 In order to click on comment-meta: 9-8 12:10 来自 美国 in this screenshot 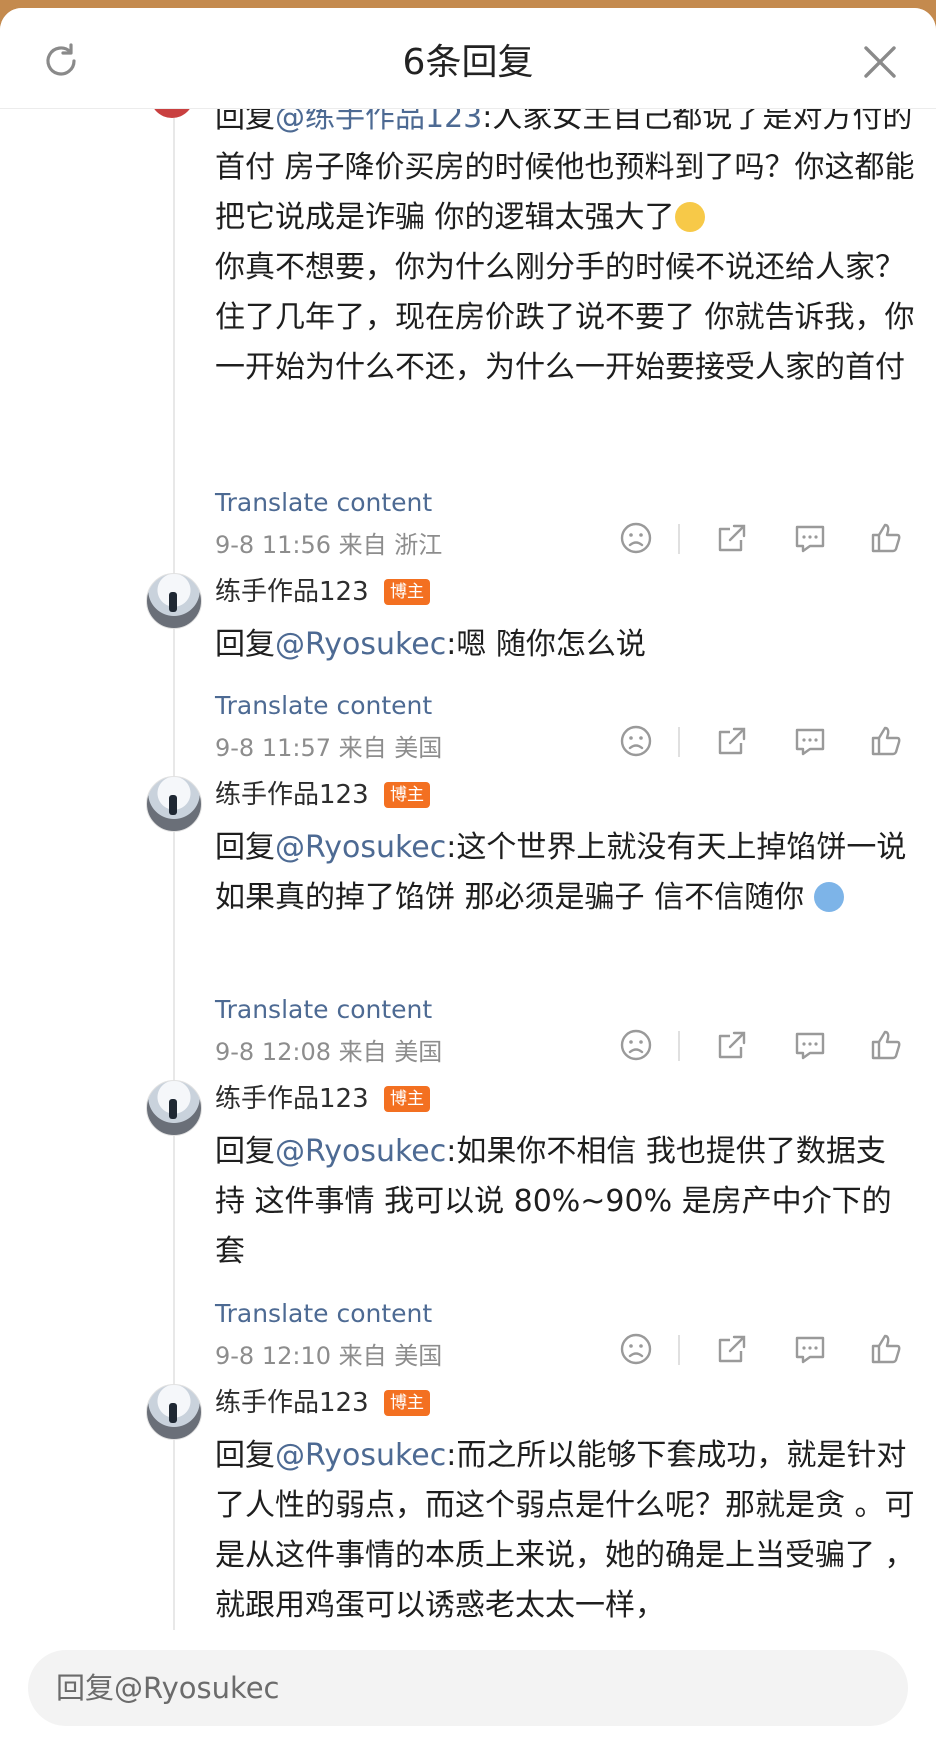, I will do `click(329, 1356)`.